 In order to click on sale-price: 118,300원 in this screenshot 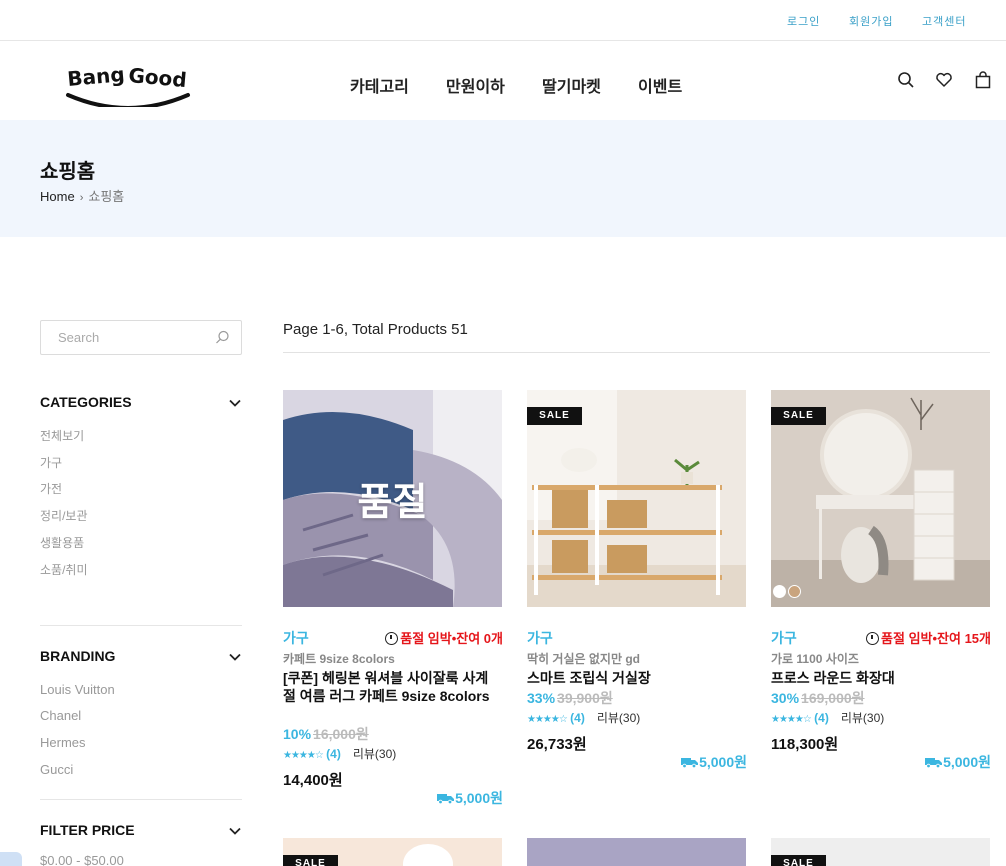, I will do `click(805, 744)`.